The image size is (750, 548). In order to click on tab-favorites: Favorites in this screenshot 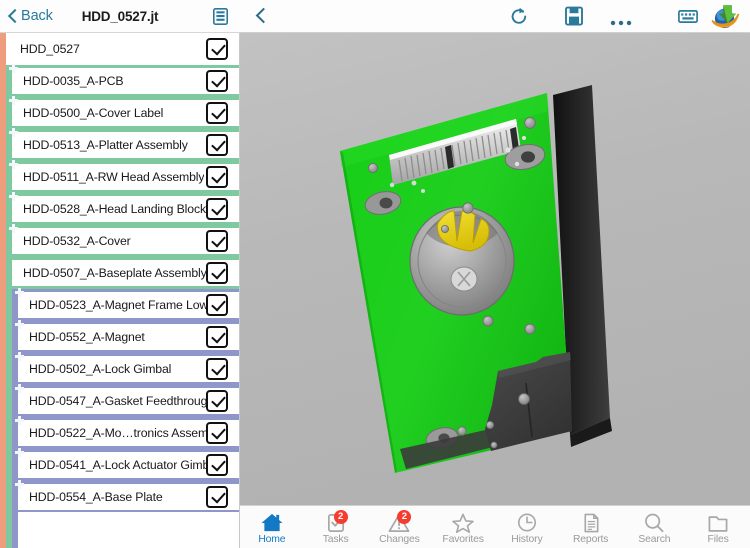, I will do `click(463, 527)`.